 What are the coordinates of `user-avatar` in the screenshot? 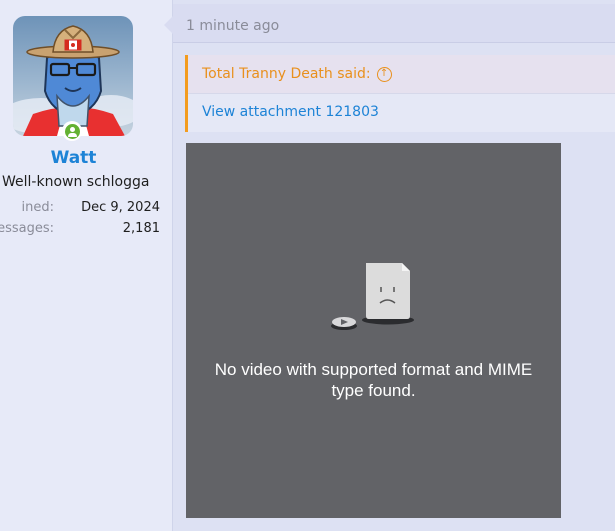 It's located at (73, 76).